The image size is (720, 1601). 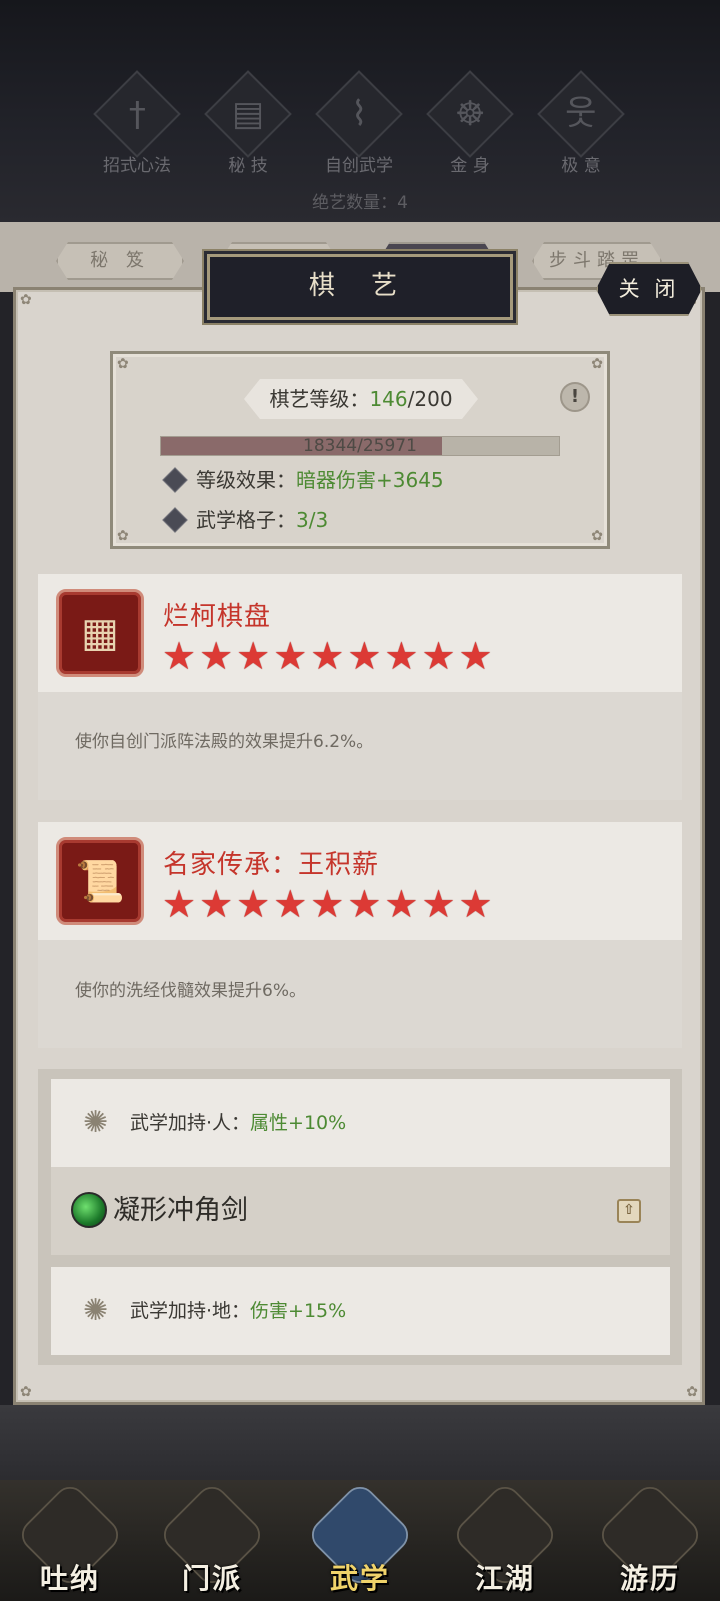 I want to click on level-effect-row: 等级效果：暗器伤害+3645, so click(x=303, y=480).